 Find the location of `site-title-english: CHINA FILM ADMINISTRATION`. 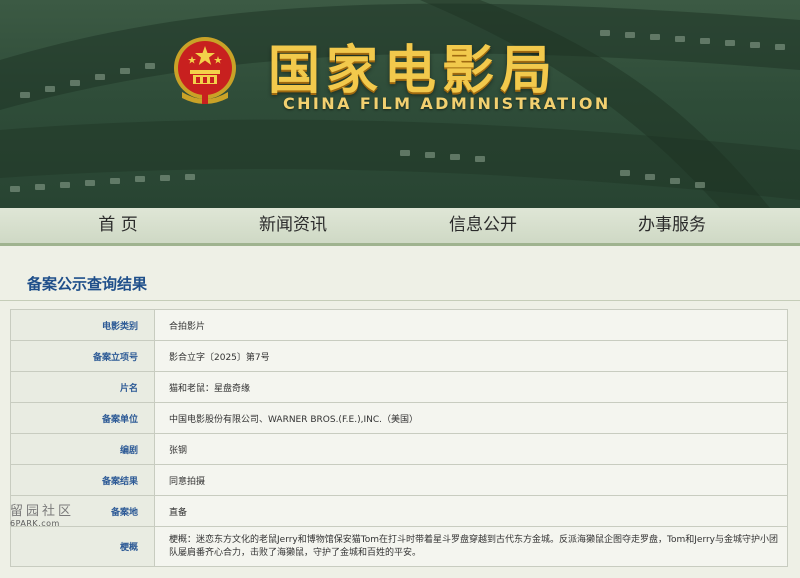

site-title-english: CHINA FILM ADMINISTRATION is located at coordinates (447, 103).